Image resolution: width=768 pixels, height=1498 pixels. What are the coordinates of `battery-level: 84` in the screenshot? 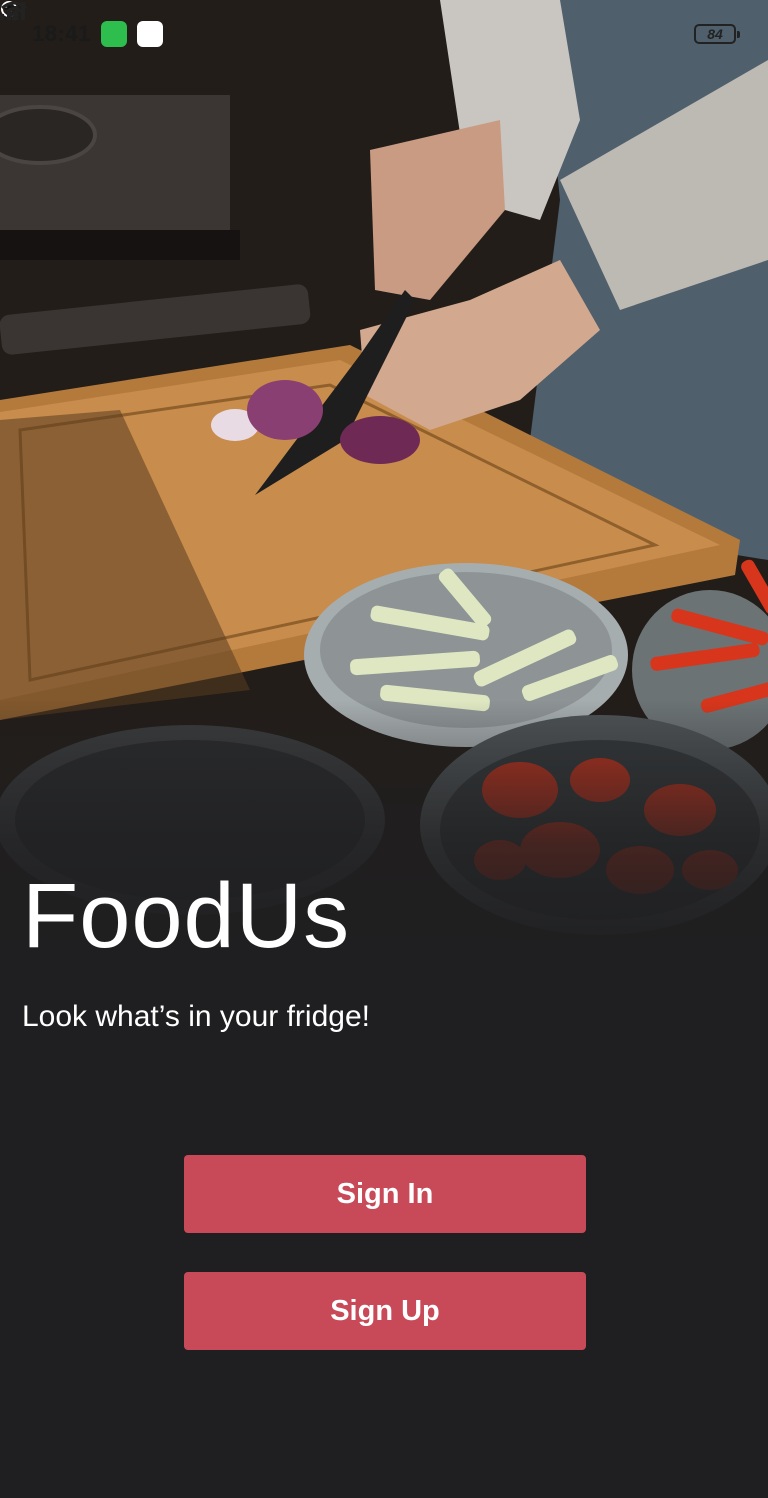 It's located at (715, 34).